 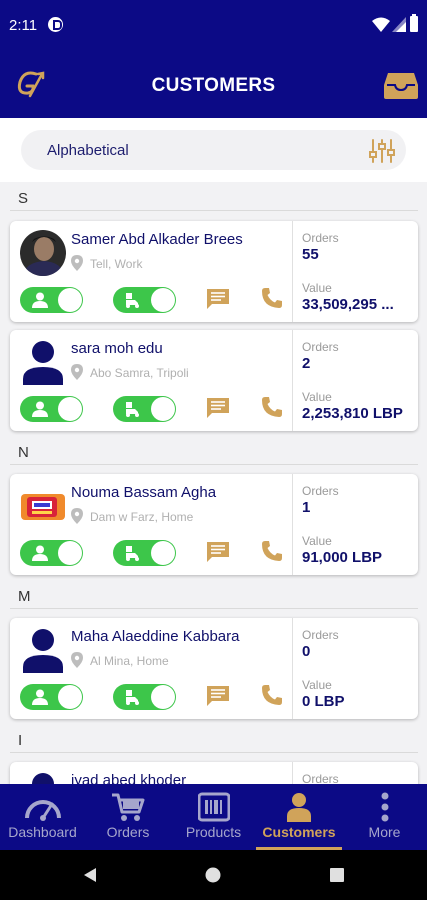 I want to click on orders-count: 1, so click(x=306, y=507).